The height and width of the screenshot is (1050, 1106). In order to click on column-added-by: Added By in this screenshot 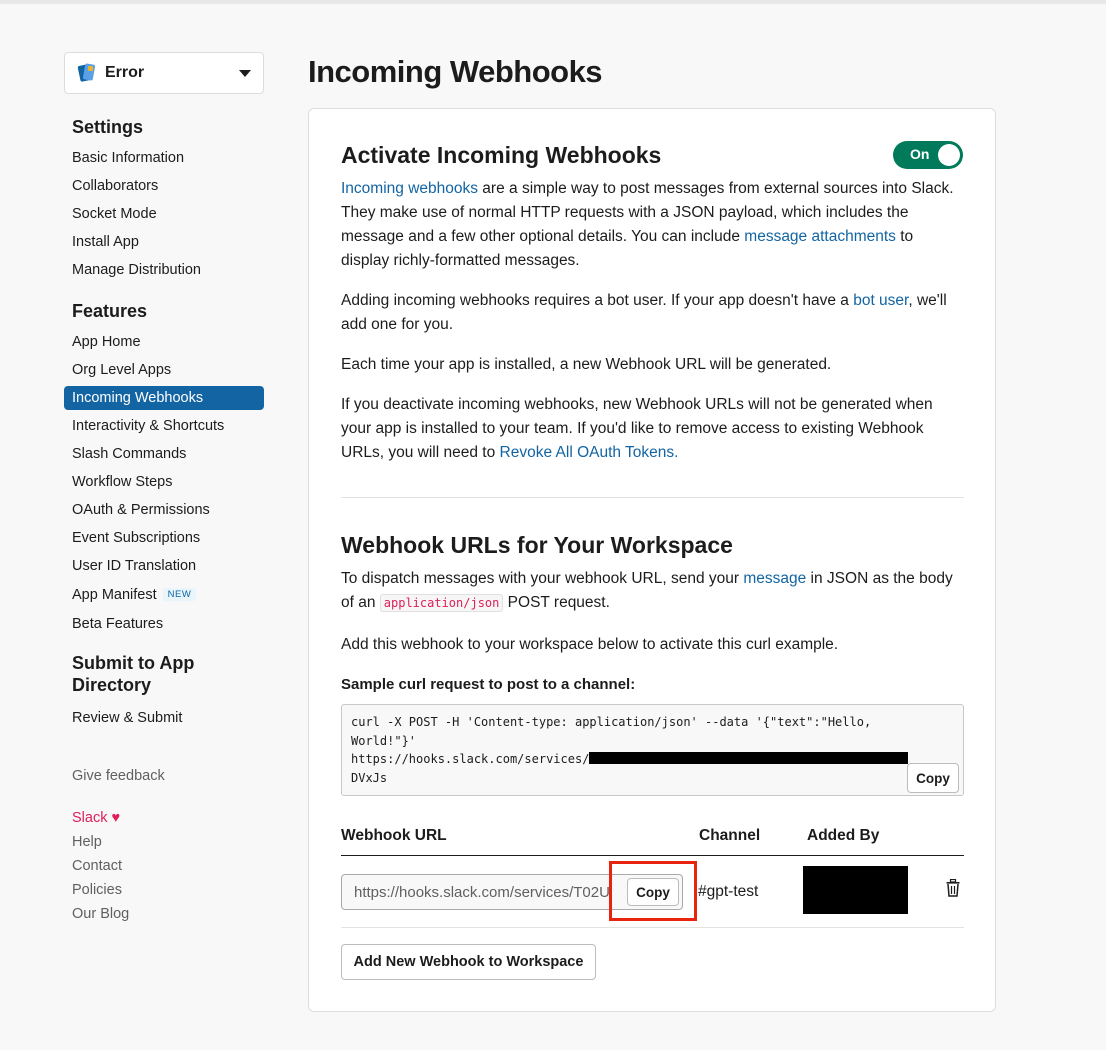, I will do `click(843, 835)`.